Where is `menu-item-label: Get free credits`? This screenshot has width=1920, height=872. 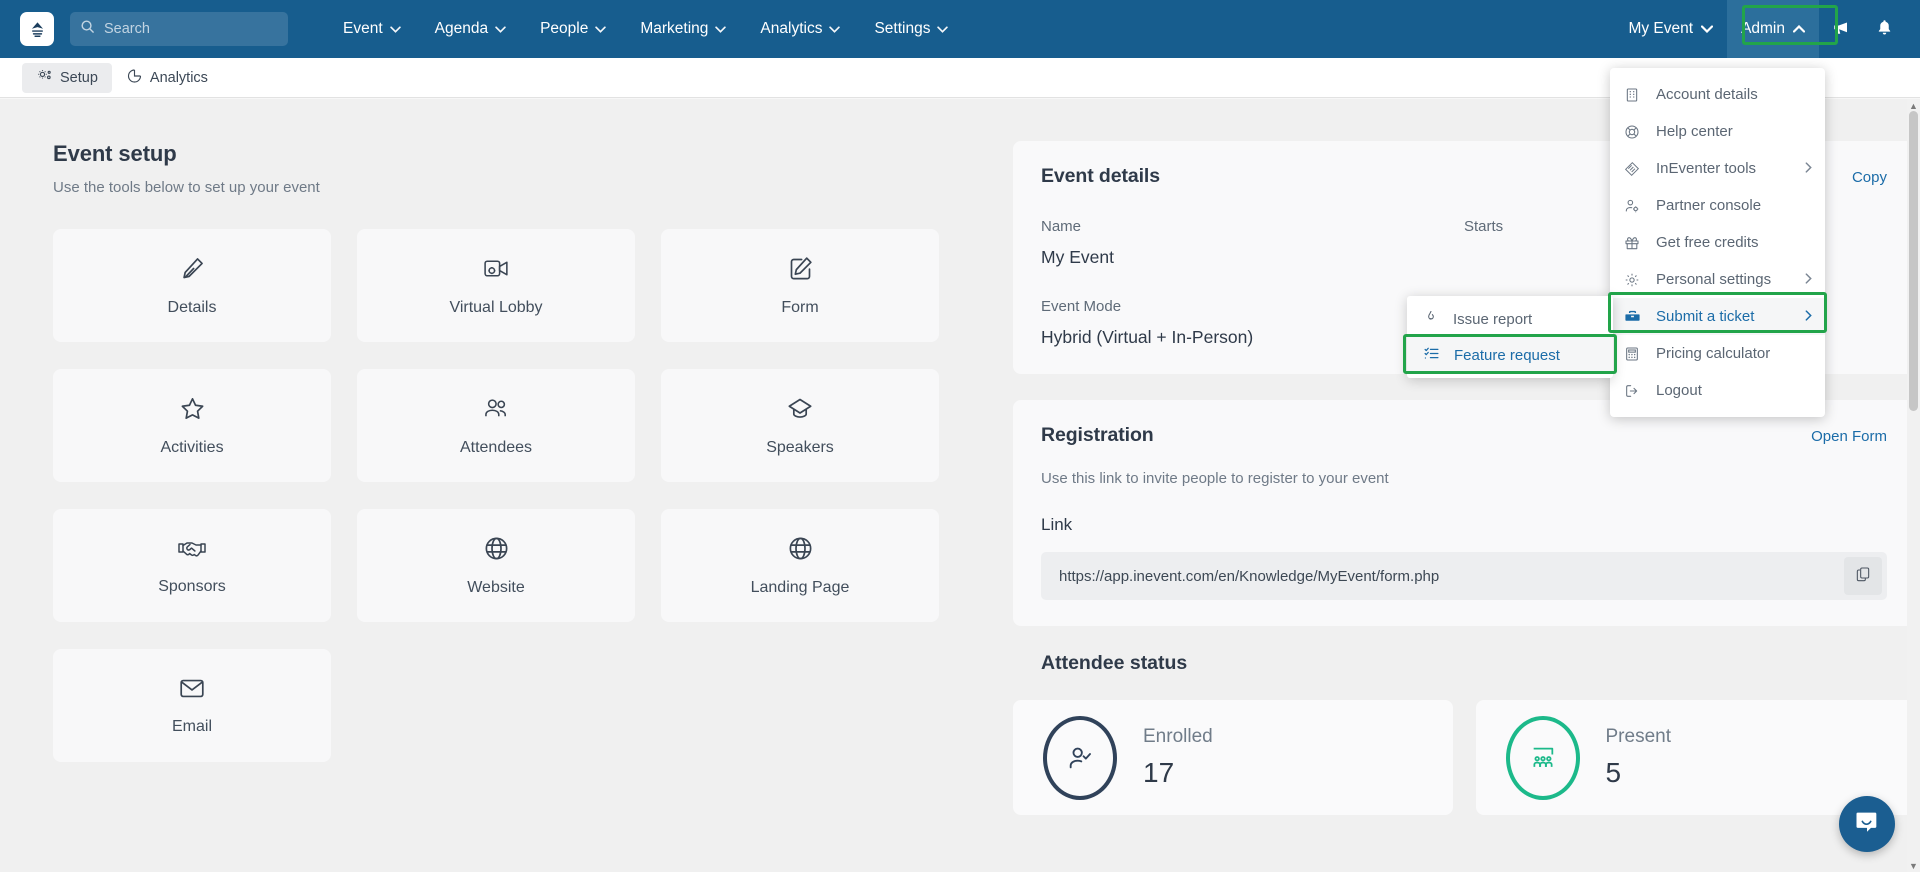 menu-item-label: Get free credits is located at coordinates (1707, 242).